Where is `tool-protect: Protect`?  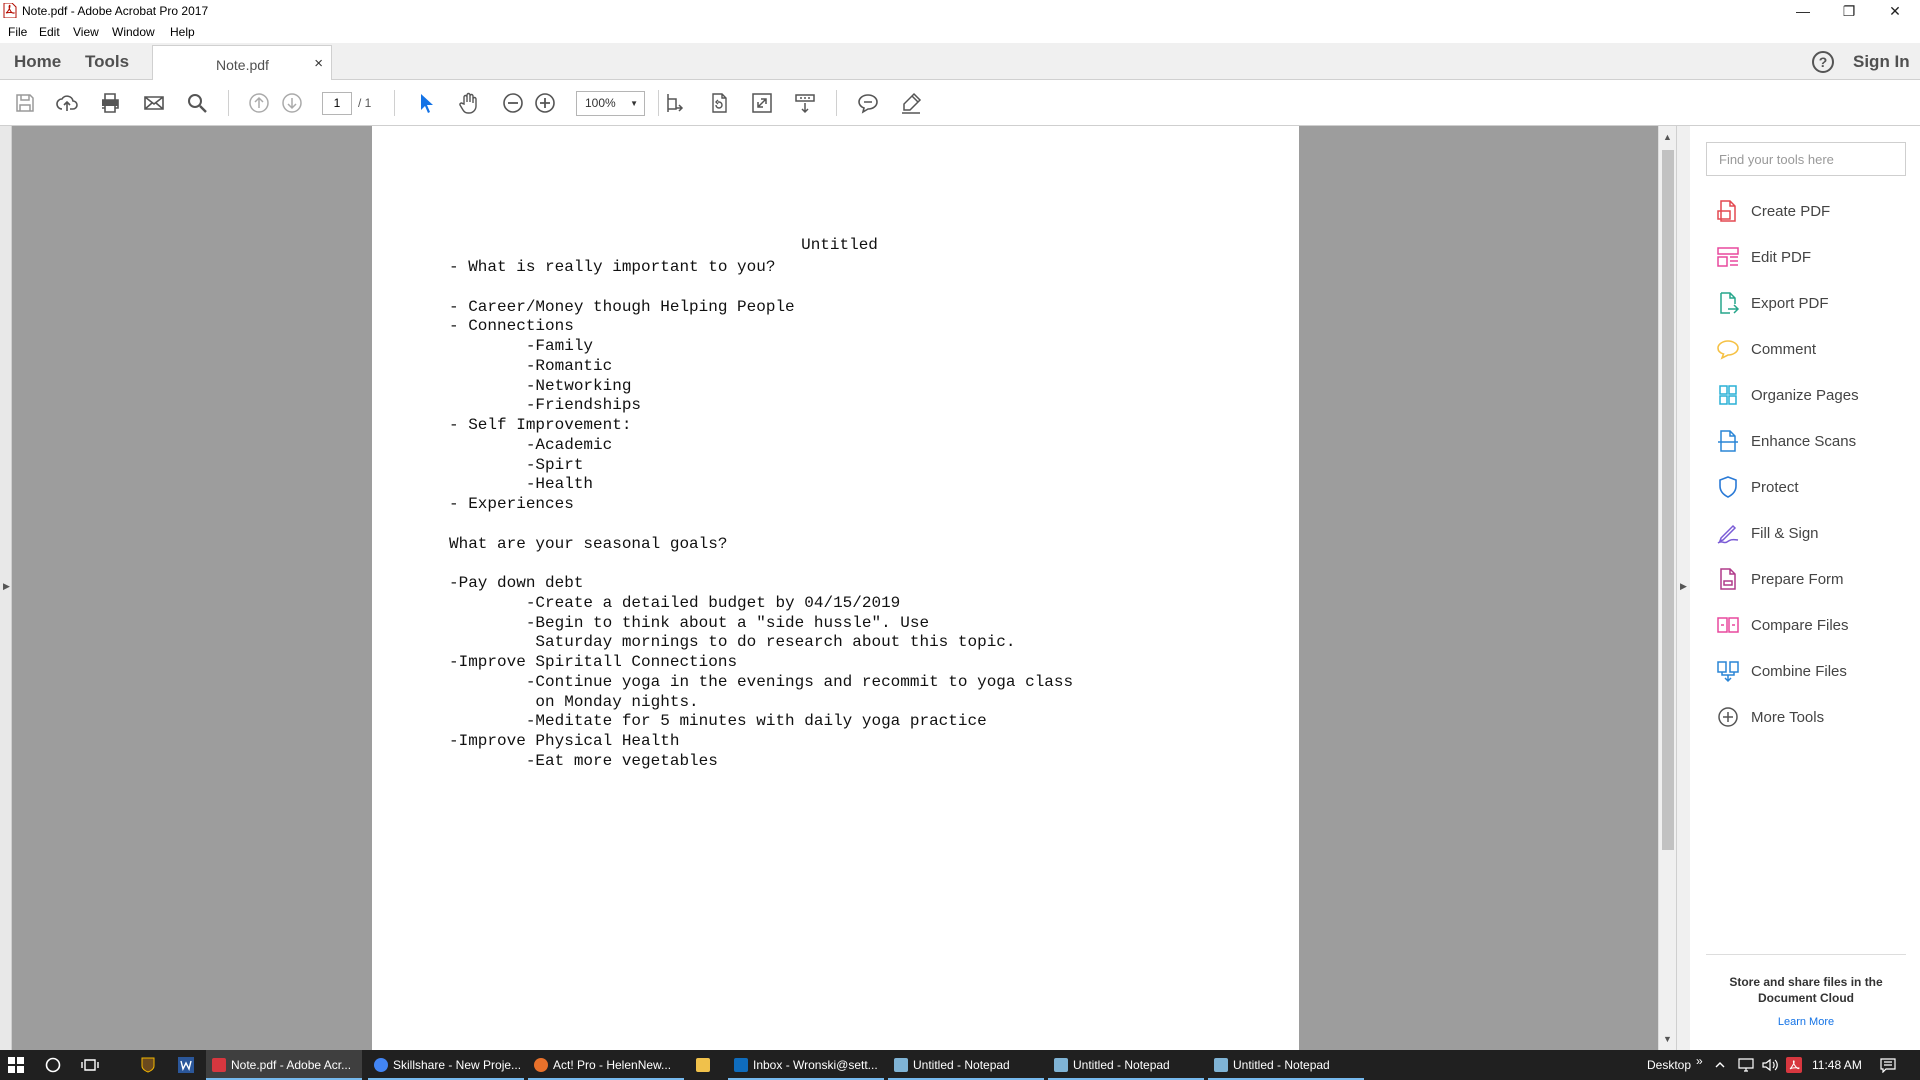
tool-protect: Protect is located at coordinates (1816, 487).